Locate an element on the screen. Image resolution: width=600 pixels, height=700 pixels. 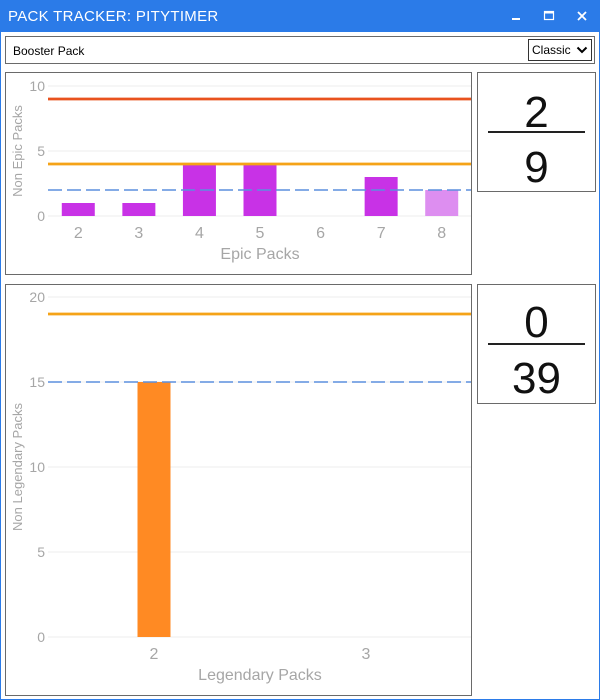
legendary-counter-limit: 39 is located at coordinates (536, 378).